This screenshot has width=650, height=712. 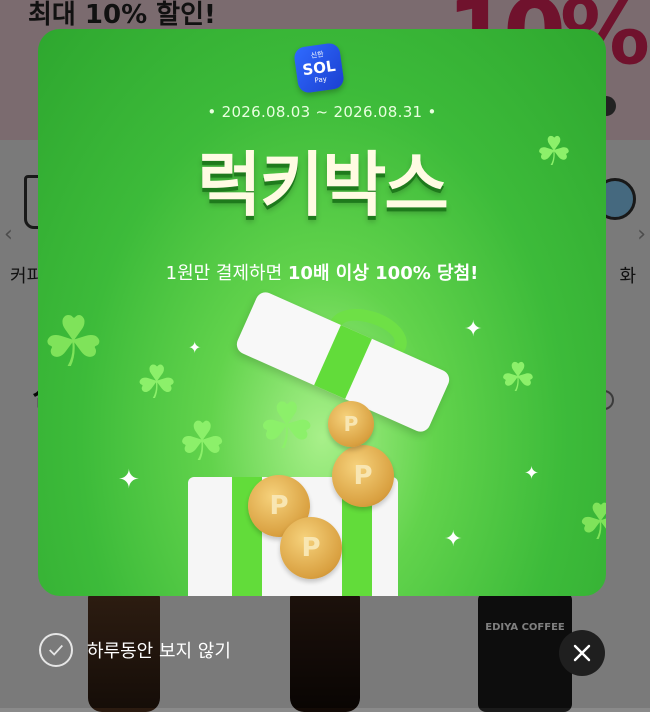 What do you see at coordinates (323, 185) in the screenshot?
I see `popup-title: 럭키박스` at bounding box center [323, 185].